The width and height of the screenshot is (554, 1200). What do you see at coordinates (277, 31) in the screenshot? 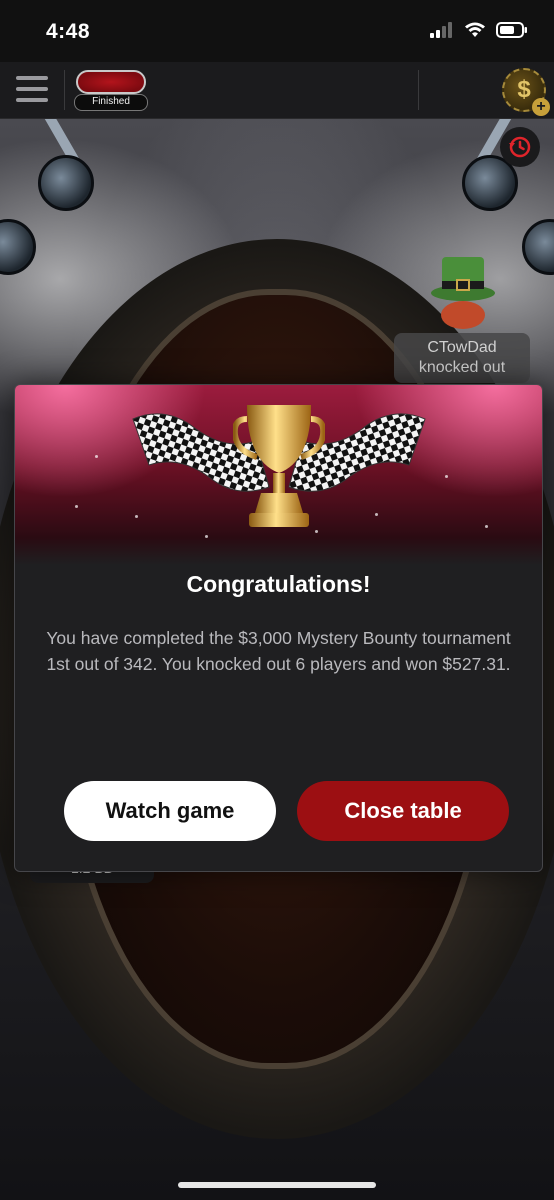
I see `status-bar: 4:48` at bounding box center [277, 31].